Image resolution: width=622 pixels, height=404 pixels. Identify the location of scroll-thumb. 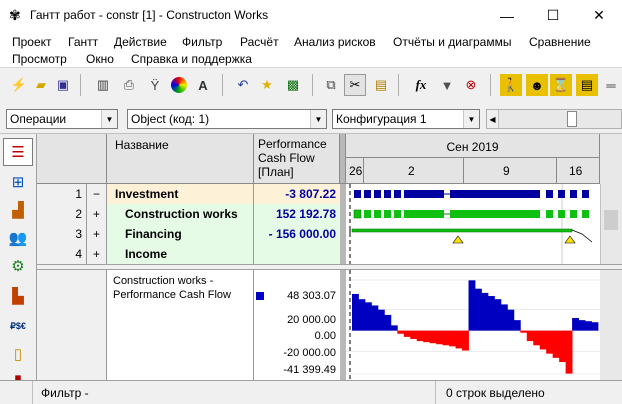
(611, 220).